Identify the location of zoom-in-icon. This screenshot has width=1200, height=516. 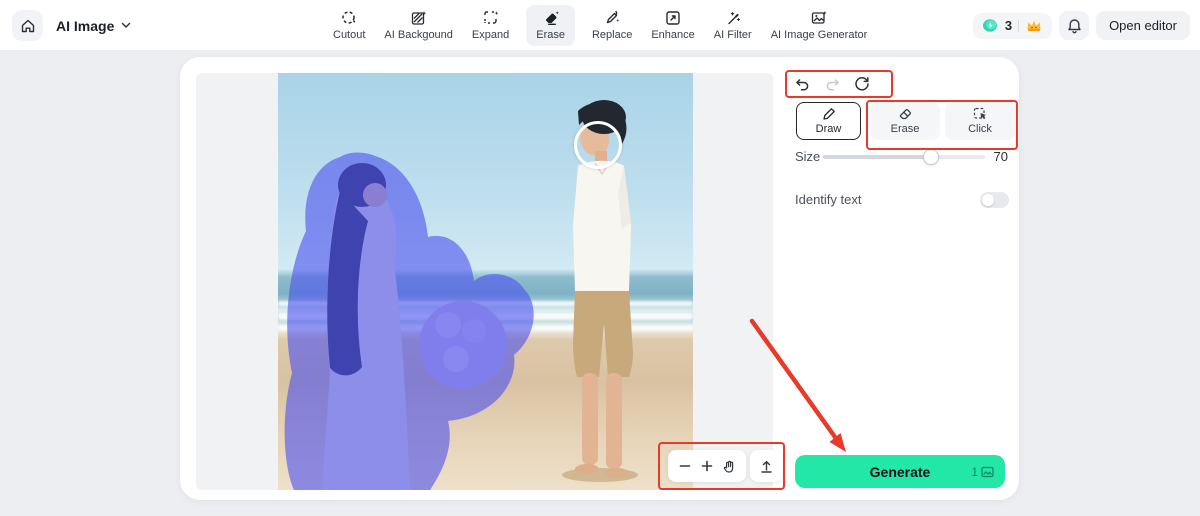
(707, 466).